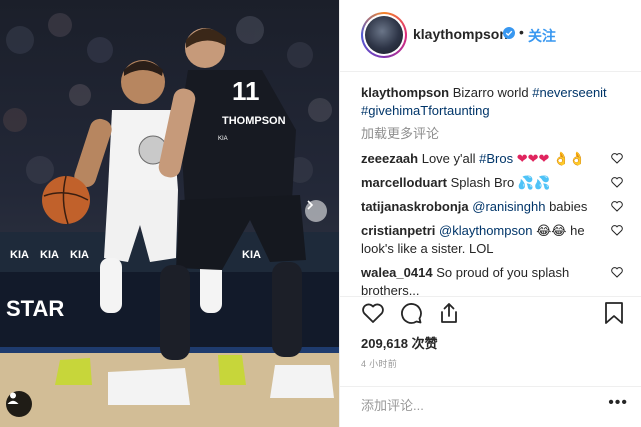 The width and height of the screenshot is (641, 427). I want to click on follow-button: 关注, so click(542, 36).